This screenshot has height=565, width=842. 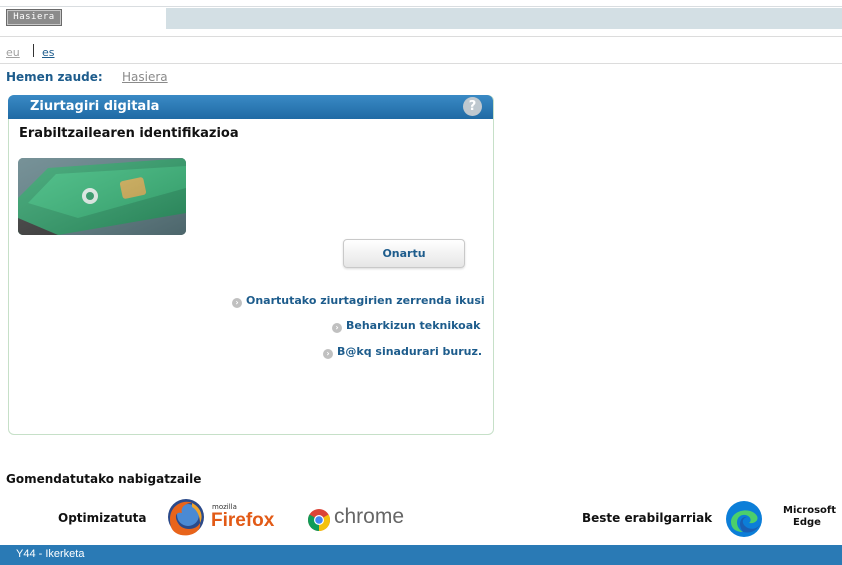 I want to click on link-label: Onartutako ziurtagirien zerrenda ikusi, so click(x=365, y=300).